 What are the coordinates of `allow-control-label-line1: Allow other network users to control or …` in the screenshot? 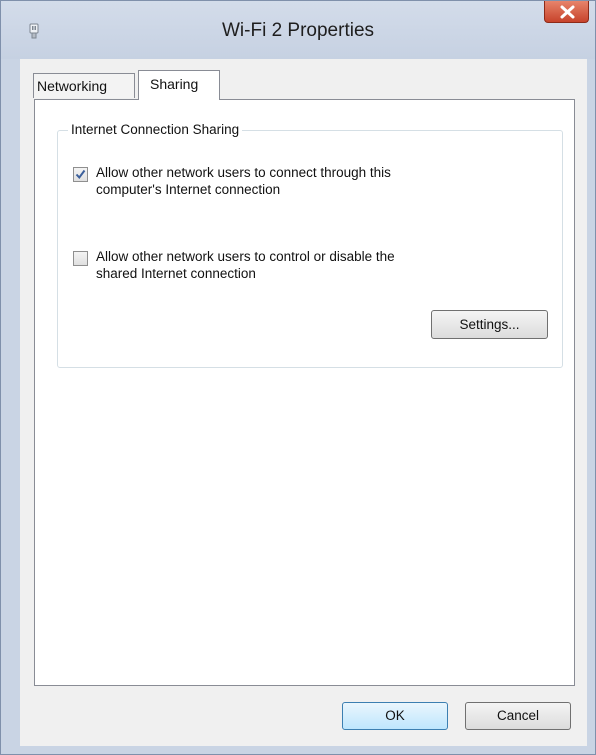 It's located at (245, 256).